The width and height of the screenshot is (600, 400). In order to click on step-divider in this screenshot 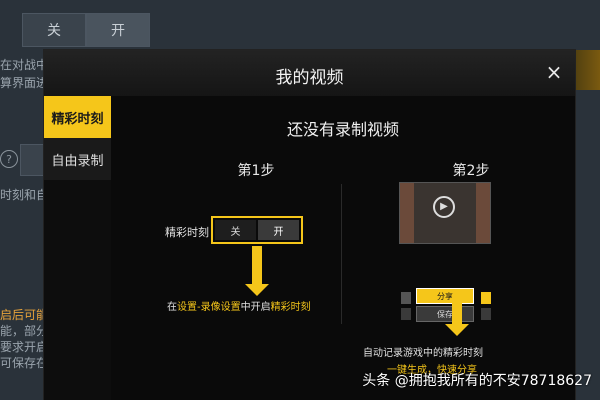, I will do `click(341, 254)`.